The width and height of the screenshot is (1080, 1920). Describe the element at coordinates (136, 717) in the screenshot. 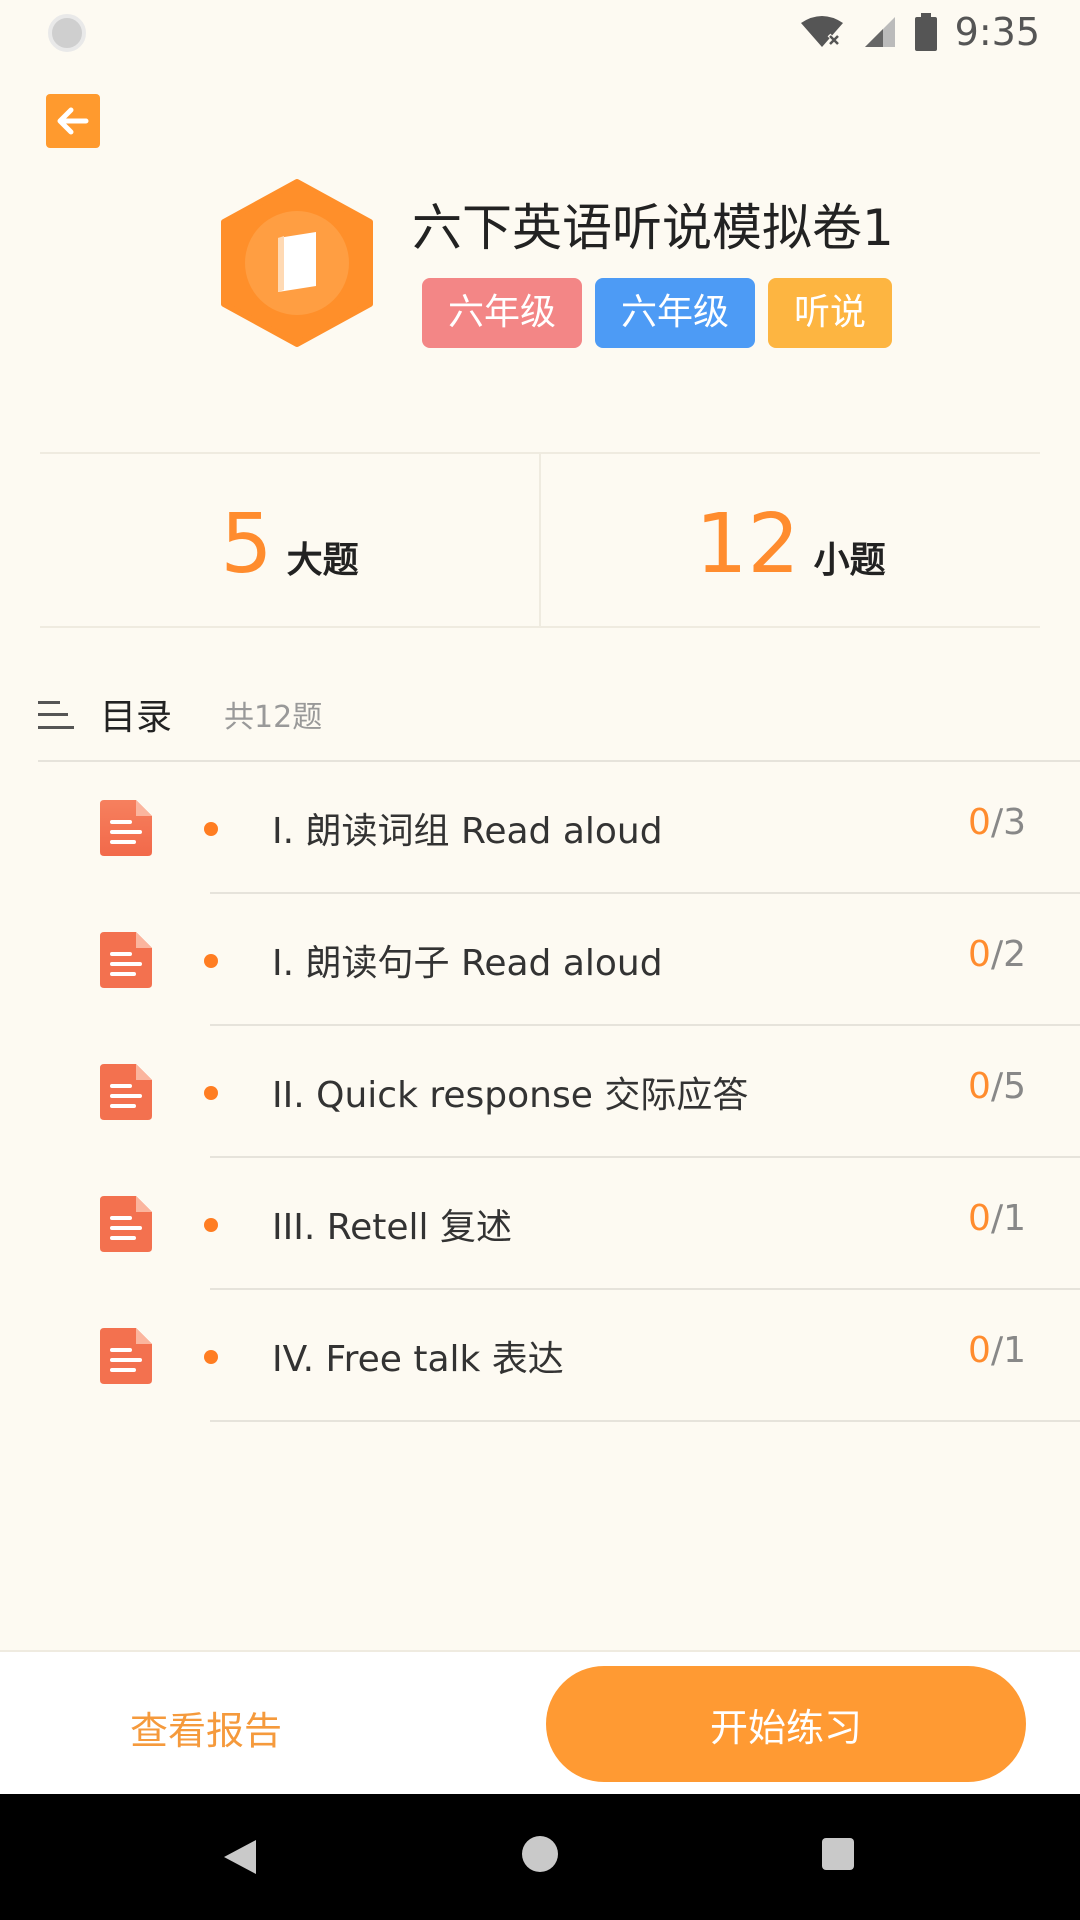

I see `catalog-title: 目录` at that location.